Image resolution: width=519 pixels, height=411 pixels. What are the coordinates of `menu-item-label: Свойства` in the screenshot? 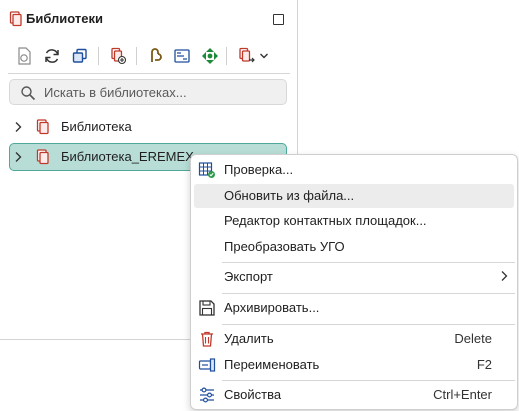 It's located at (253, 394).